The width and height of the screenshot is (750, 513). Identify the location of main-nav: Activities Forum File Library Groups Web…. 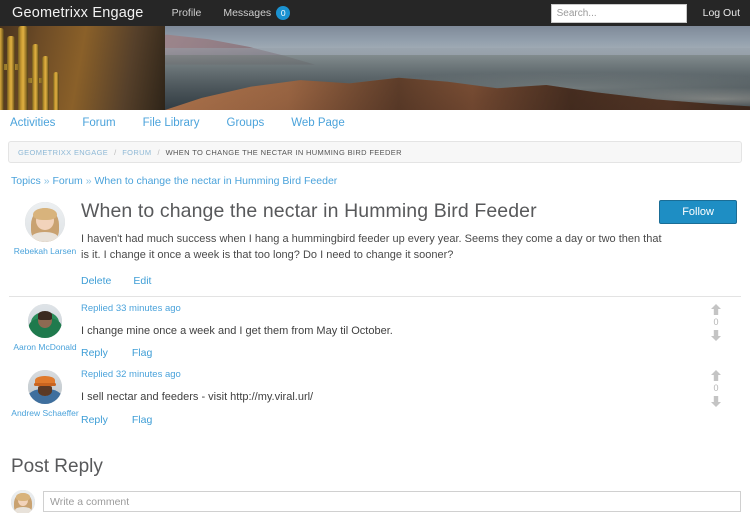
(375, 123).